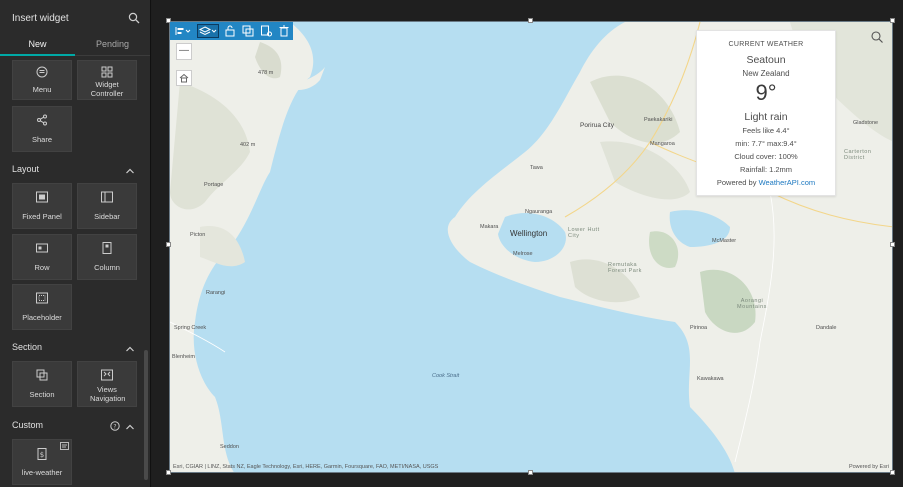 Image resolution: width=903 pixels, height=487 pixels. Describe the element at coordinates (64, 446) in the screenshot. I see `custom-badge-icon` at that location.